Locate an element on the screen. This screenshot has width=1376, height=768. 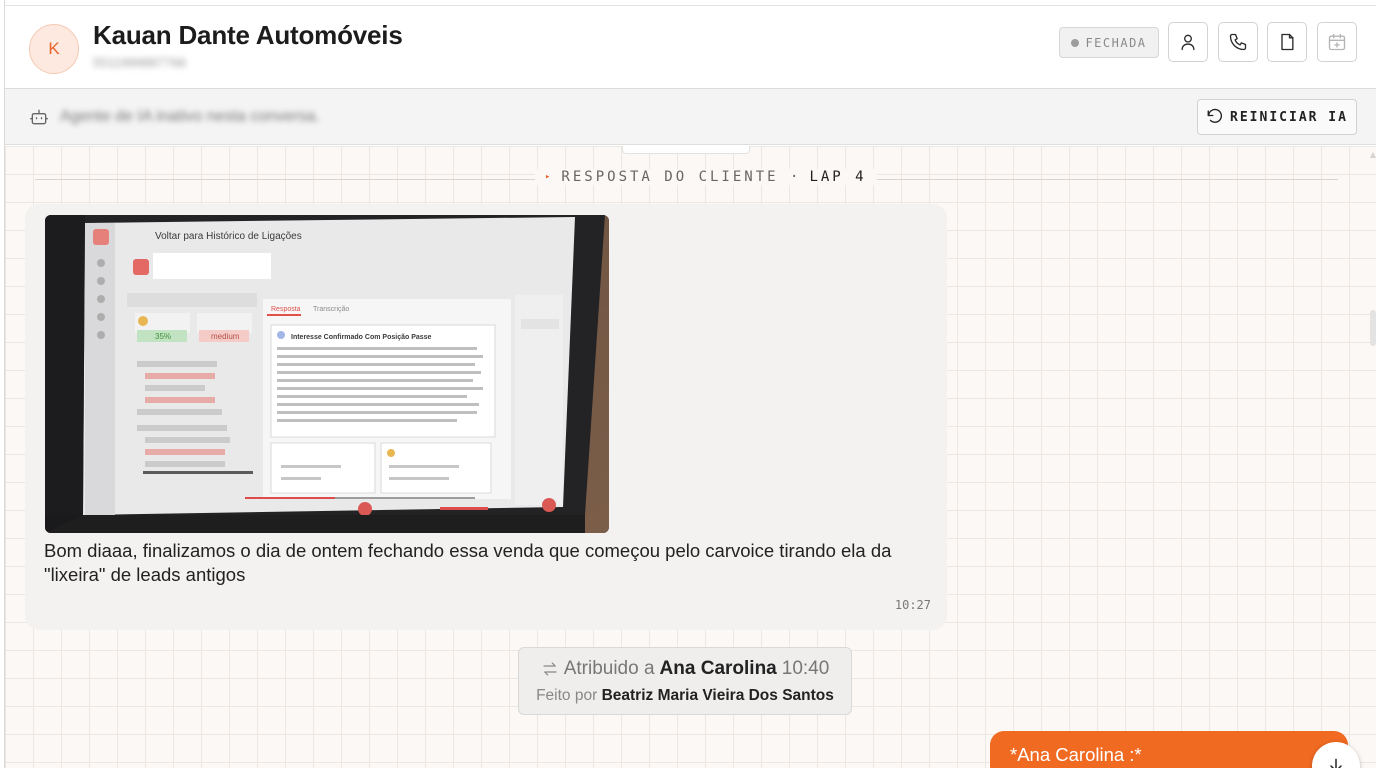
schedule-button is located at coordinates (1337, 42).